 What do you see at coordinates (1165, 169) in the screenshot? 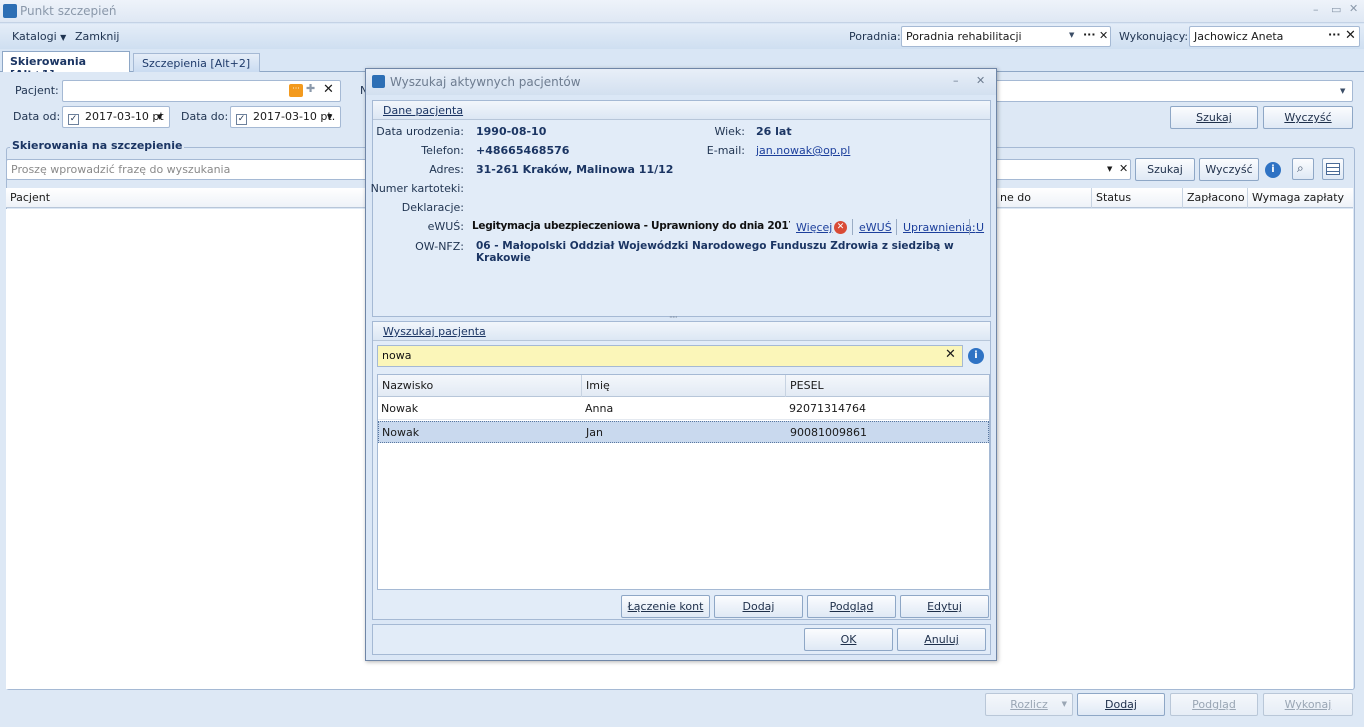
I see `referrals-search-button: Szukaj` at bounding box center [1165, 169].